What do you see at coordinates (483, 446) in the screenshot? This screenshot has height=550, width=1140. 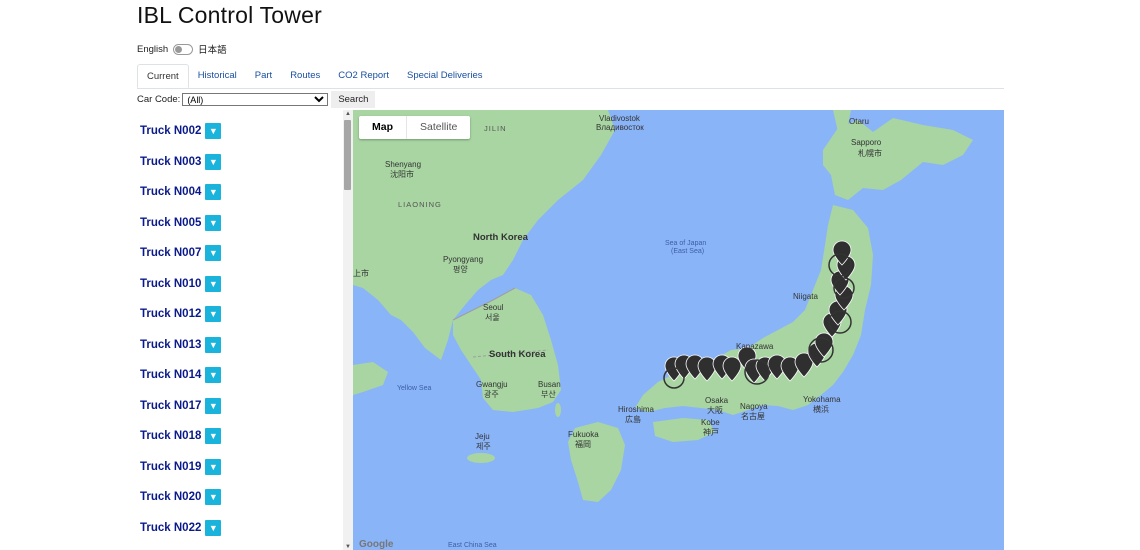 I see `map-label: 제주` at bounding box center [483, 446].